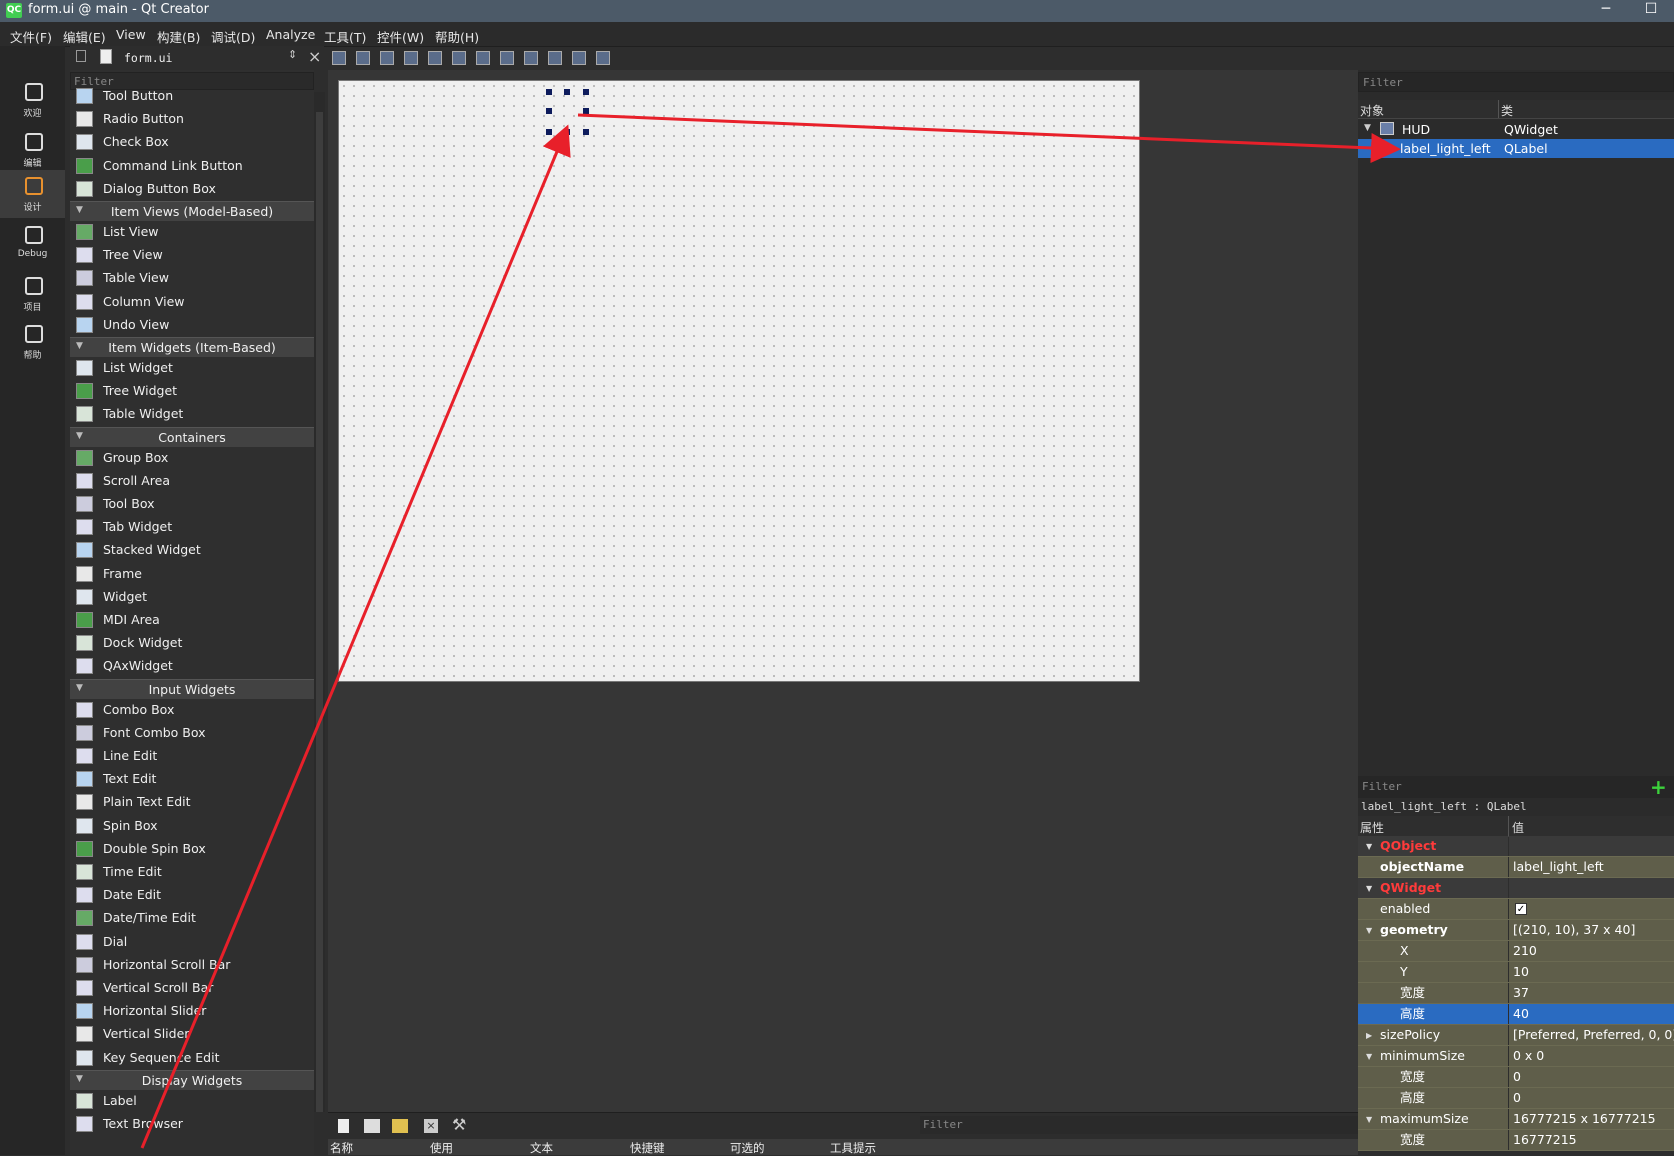 The width and height of the screenshot is (1674, 1156). What do you see at coordinates (32, 243) in the screenshot?
I see `mode-bug: Debug` at bounding box center [32, 243].